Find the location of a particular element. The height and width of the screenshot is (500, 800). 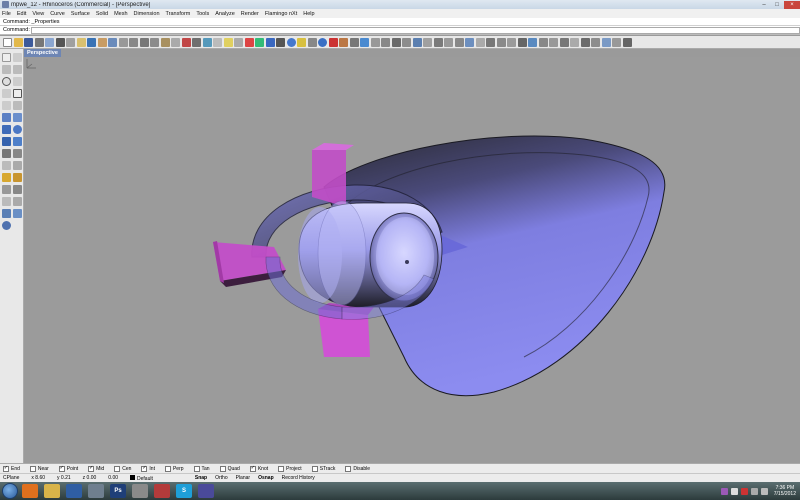

scale-icon is located at coordinates (6, 189).